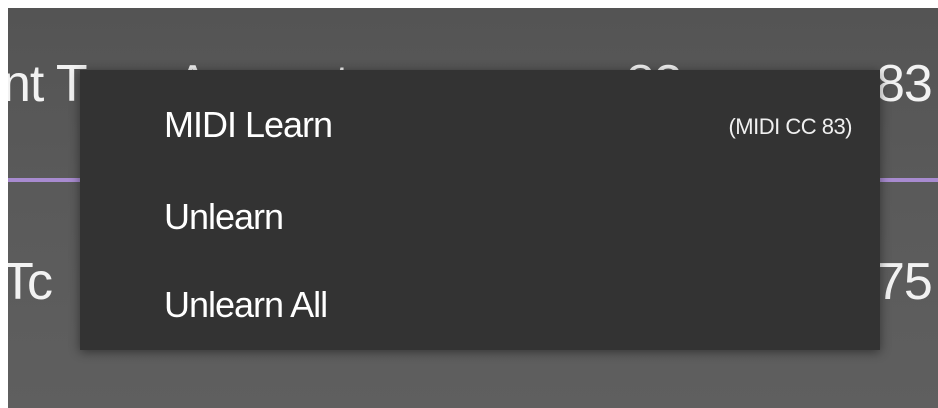 The height and width of the screenshot is (408, 938). Describe the element at coordinates (904, 282) in the screenshot. I see `parameter-value: 75` at that location.